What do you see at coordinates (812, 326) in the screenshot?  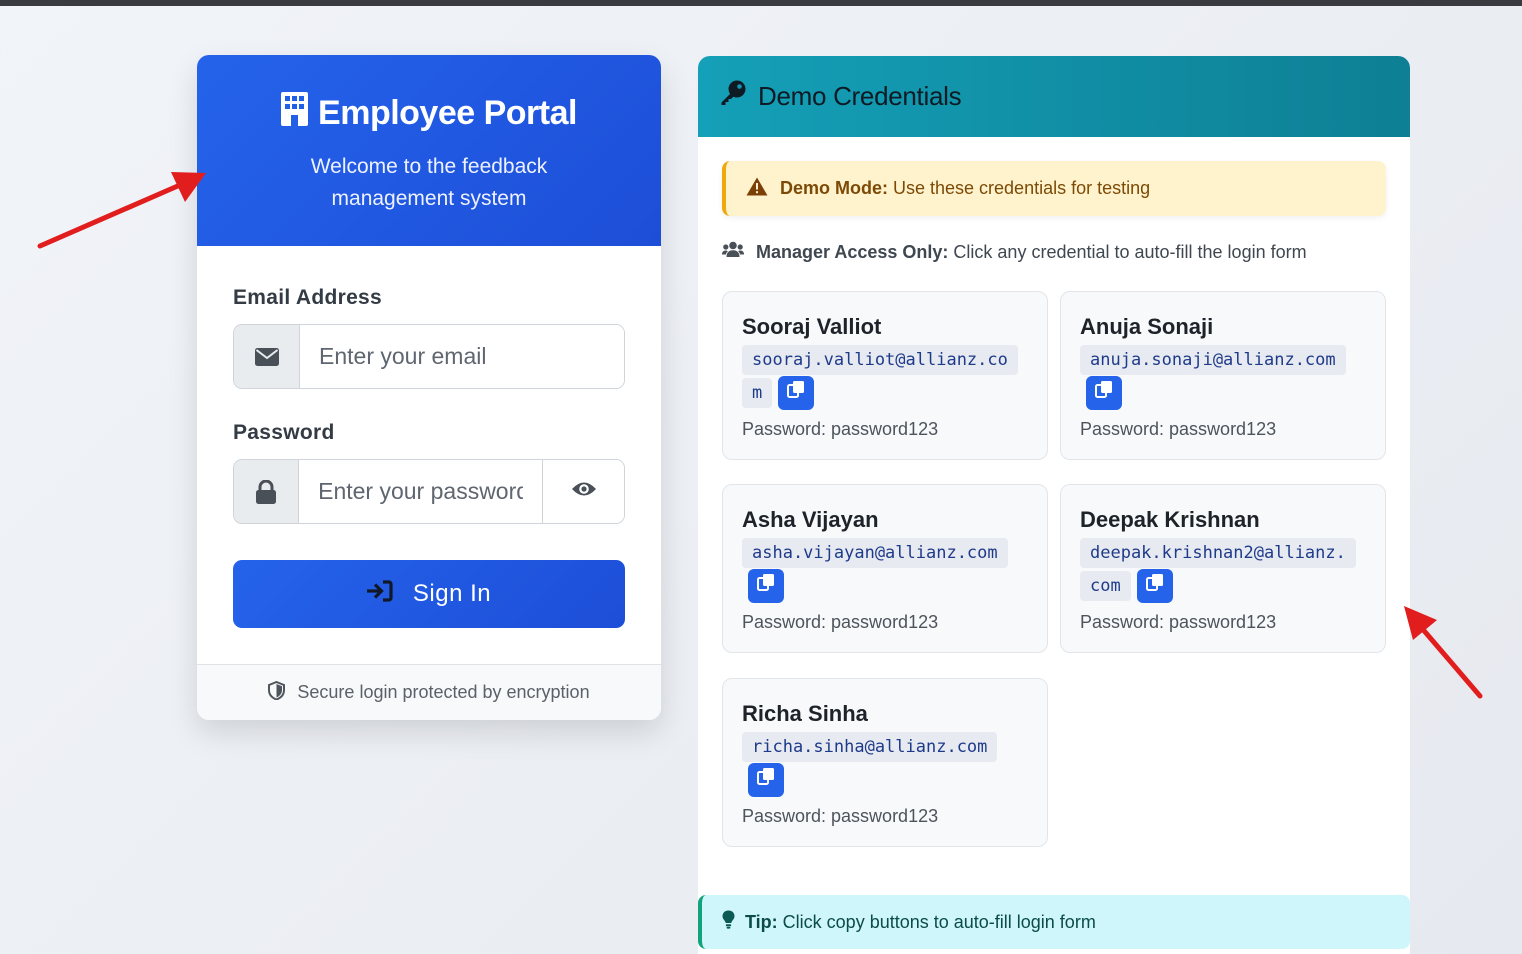 I see `credential-name: Sooraj Valliot` at bounding box center [812, 326].